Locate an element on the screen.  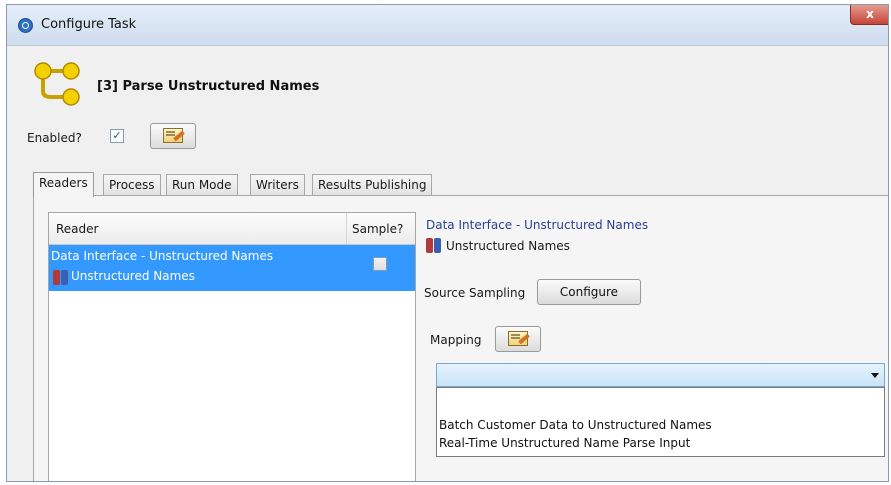
enabled-label: Enabled? is located at coordinates (54, 138).